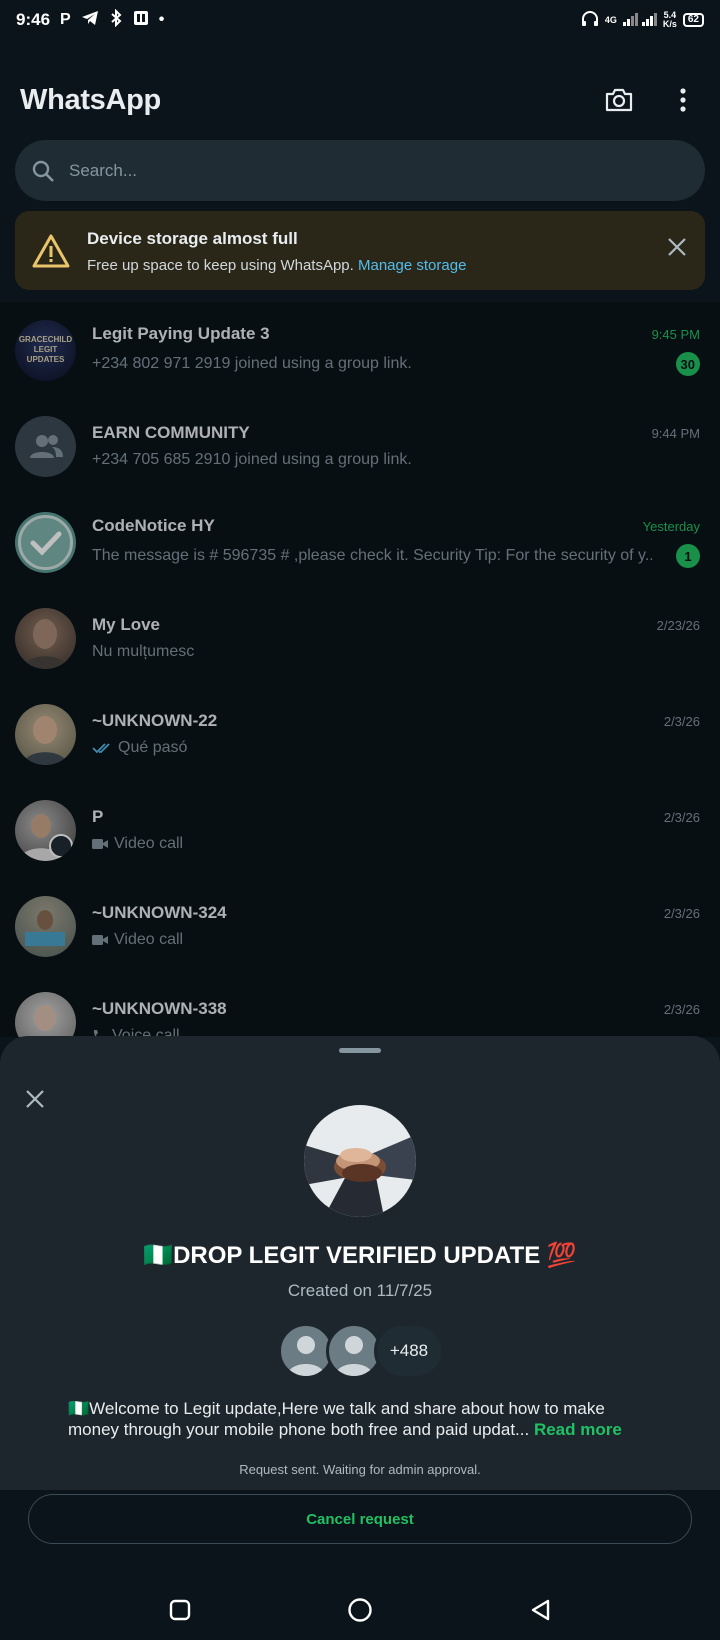 This screenshot has width=720, height=1640. Describe the element at coordinates (65, 19) in the screenshot. I see `parking-icon: P` at that location.